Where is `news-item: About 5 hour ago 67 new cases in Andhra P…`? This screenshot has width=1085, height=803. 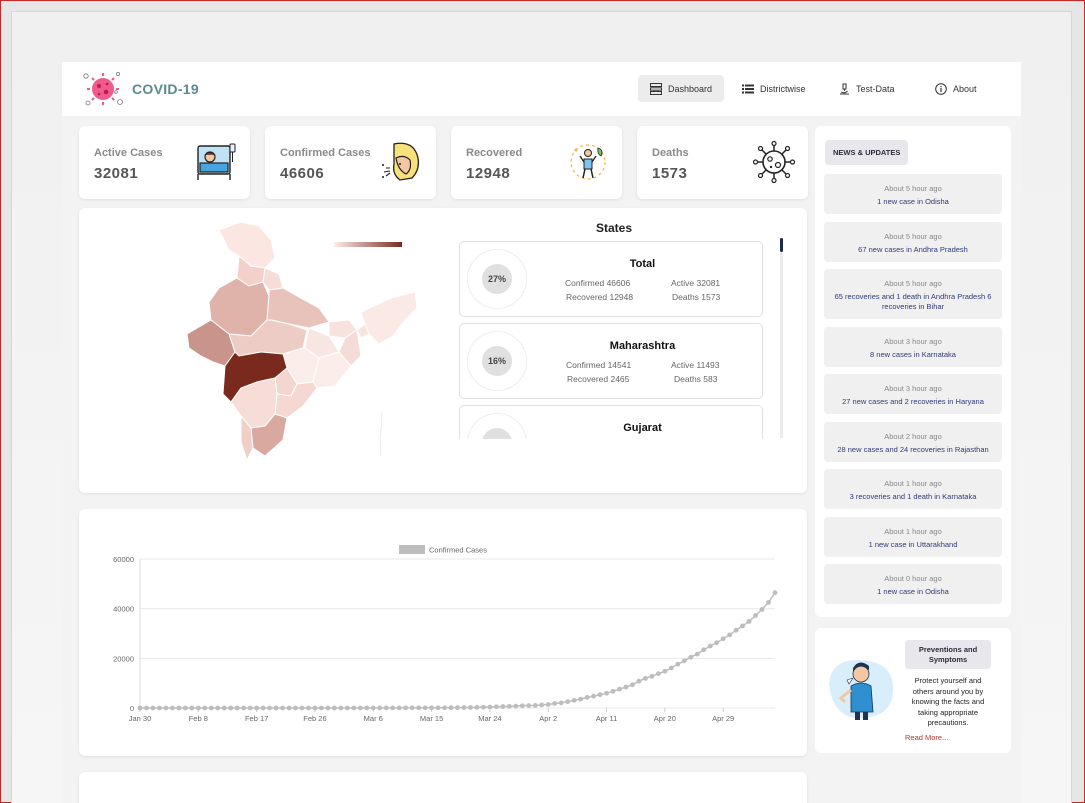
news-item: About 5 hour ago 67 new cases in Andhra P… is located at coordinates (913, 241).